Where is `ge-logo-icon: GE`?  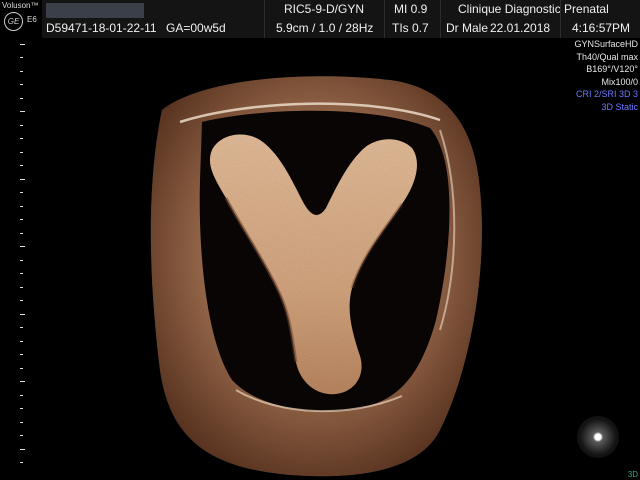 ge-logo-icon: GE is located at coordinates (13, 21).